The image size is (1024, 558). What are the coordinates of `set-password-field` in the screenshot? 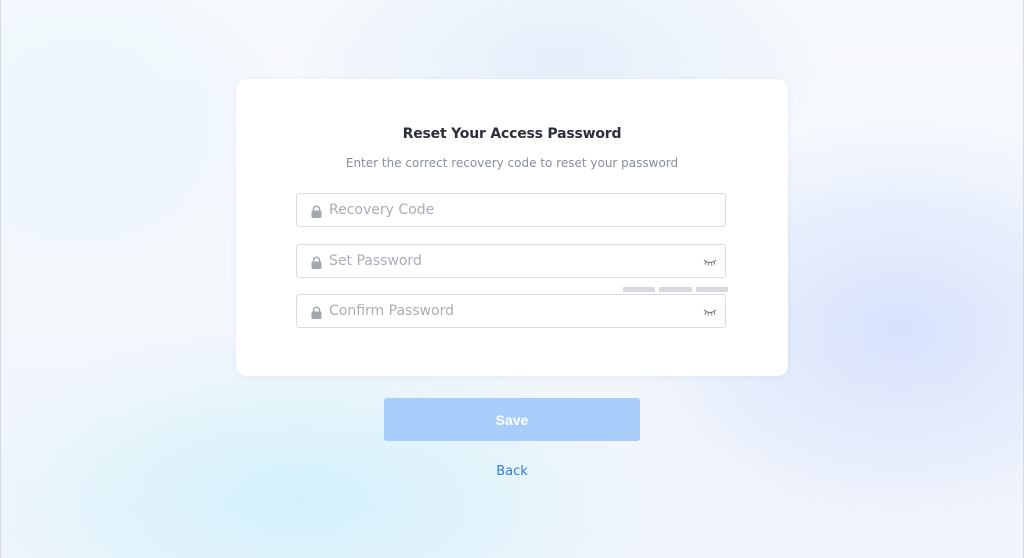 It's located at (511, 261).